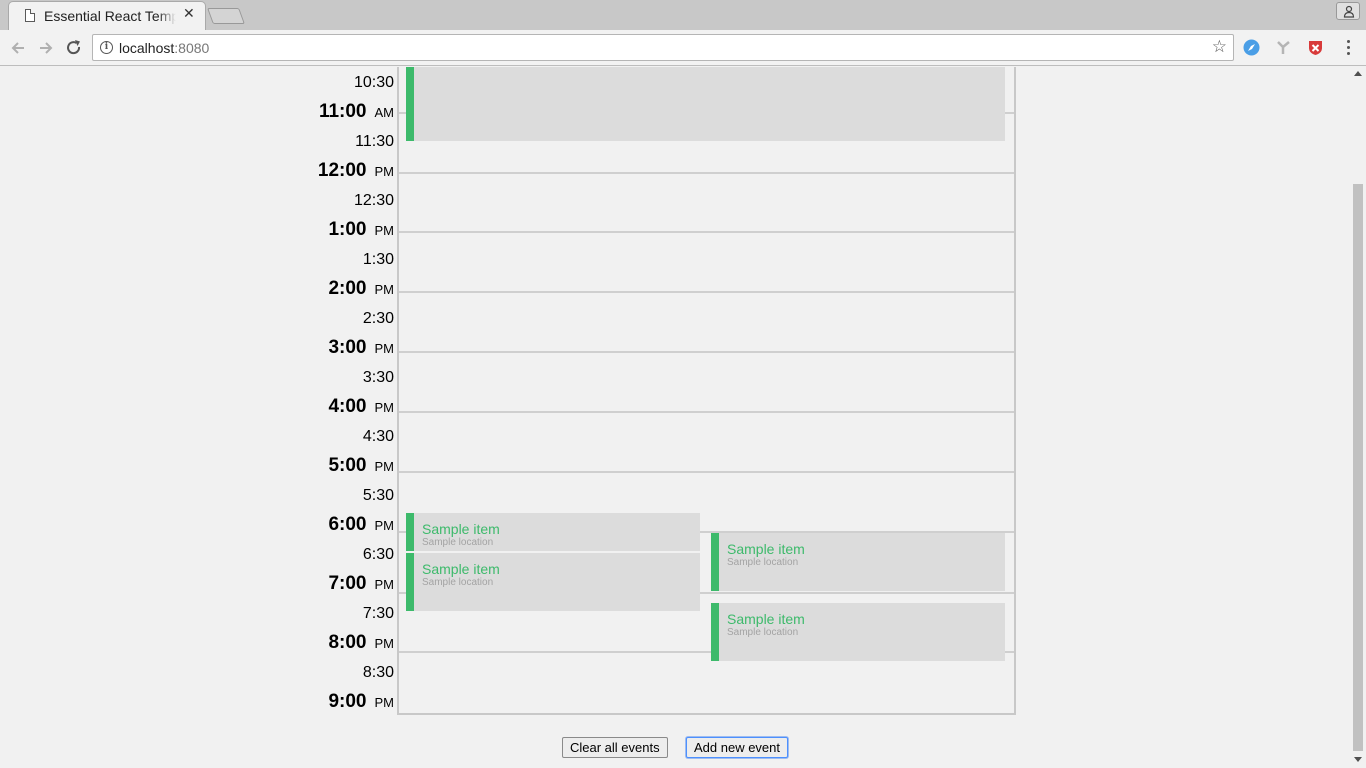 The image size is (1366, 768). What do you see at coordinates (378, 318) in the screenshot?
I see `half-hour-label: 2:30` at bounding box center [378, 318].